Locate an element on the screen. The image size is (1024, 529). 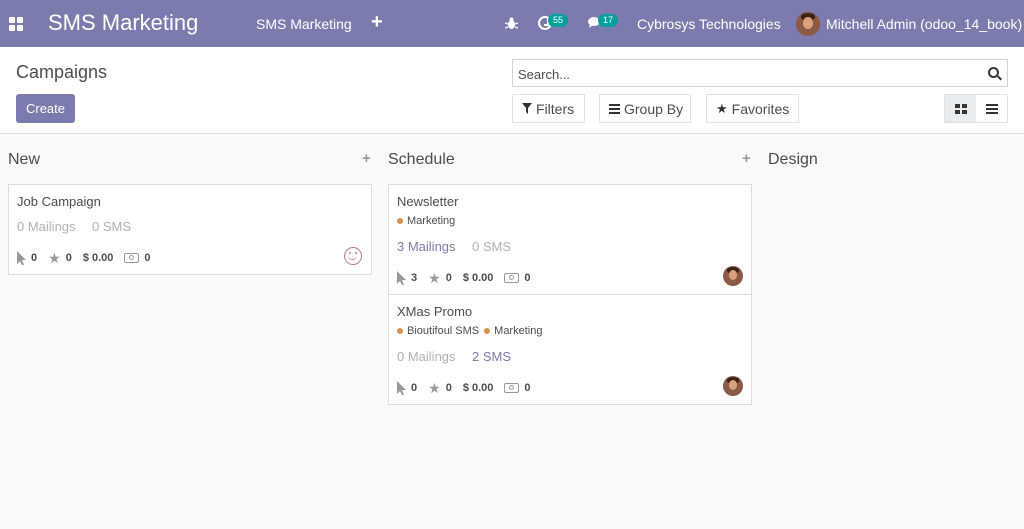
search-icon is located at coordinates (993, 72).